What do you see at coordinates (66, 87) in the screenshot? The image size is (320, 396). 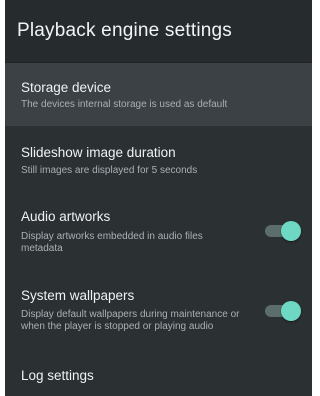 I see `setting-title: Storage device` at bounding box center [66, 87].